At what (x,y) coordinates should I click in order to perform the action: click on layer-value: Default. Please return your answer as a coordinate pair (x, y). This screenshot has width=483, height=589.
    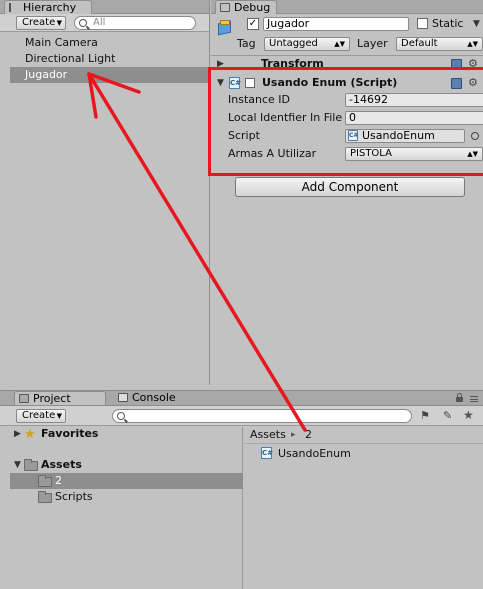
    Looking at the image, I should click on (419, 43).